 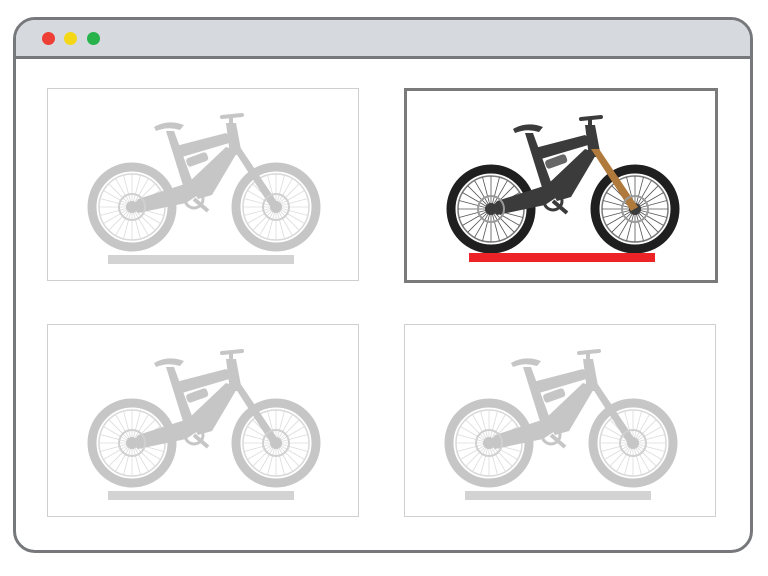 What do you see at coordinates (48, 38) in the screenshot?
I see `close-window-button` at bounding box center [48, 38].